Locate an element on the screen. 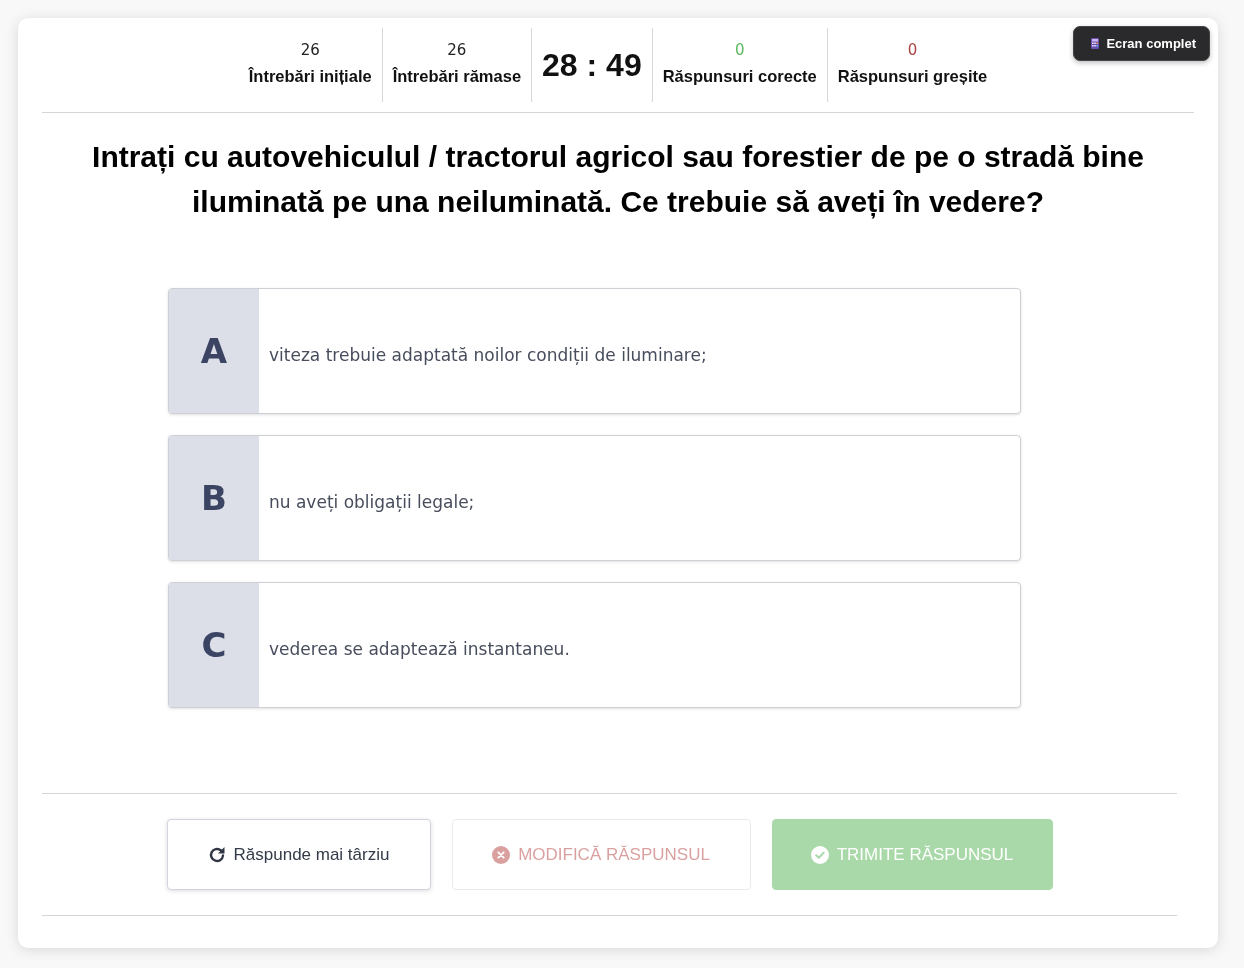  stat-label: Răspunsuri corecte is located at coordinates (739, 76).